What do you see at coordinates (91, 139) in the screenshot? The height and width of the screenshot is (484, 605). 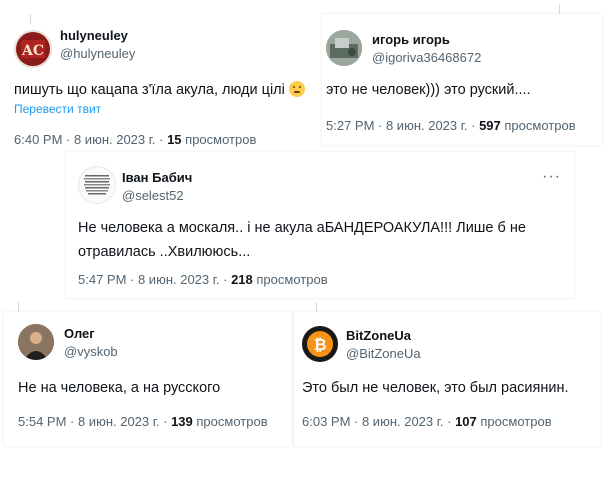 I see `timestamp: 6:40 PM · 8 июн. 2023 г. ·` at bounding box center [91, 139].